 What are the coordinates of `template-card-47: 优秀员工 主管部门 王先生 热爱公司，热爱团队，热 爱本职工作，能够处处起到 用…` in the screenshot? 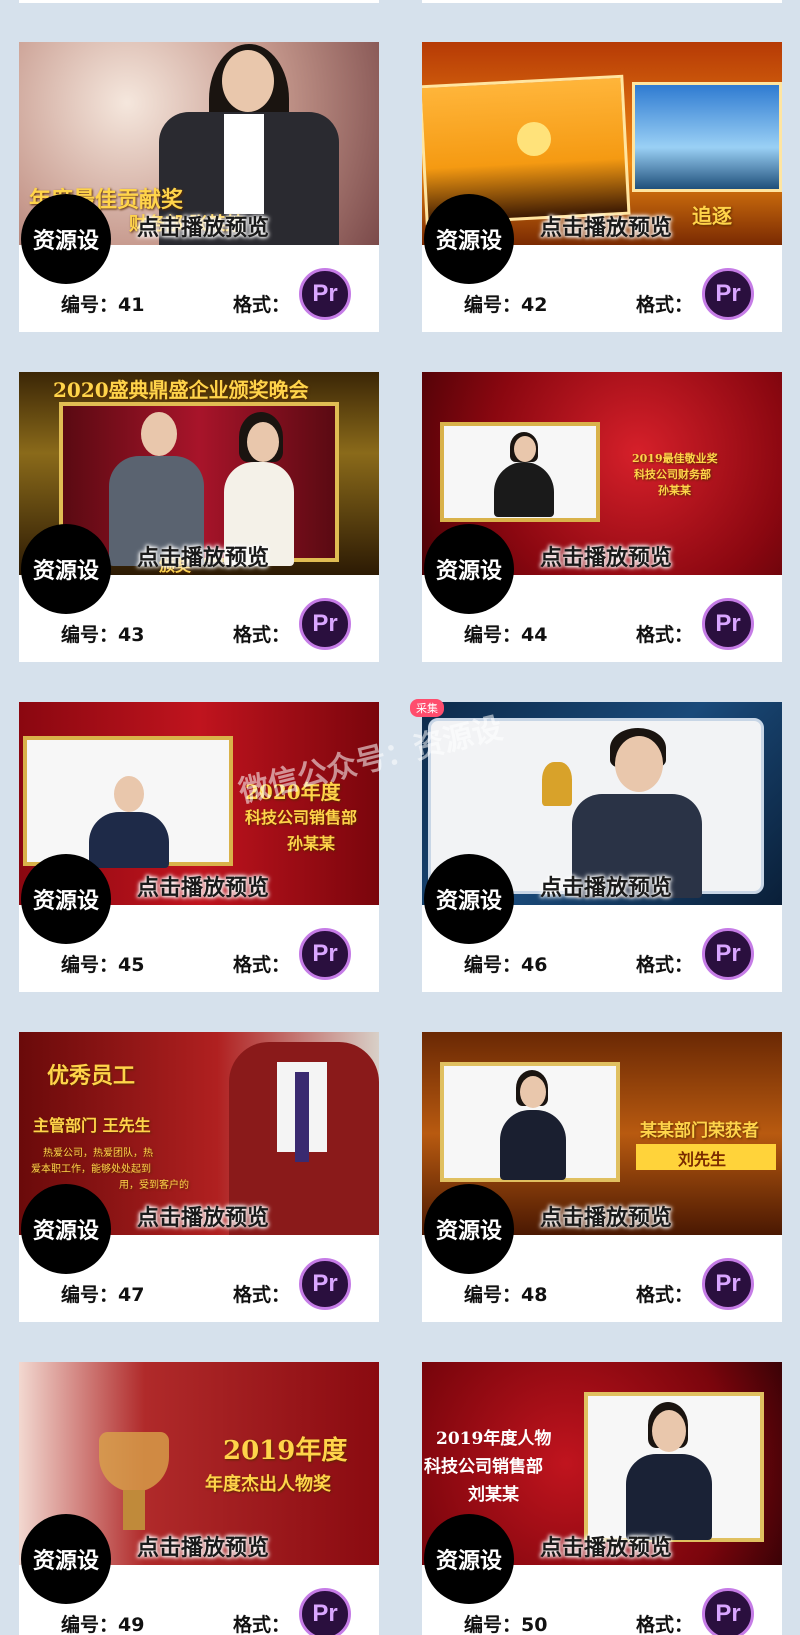 It's located at (199, 1177).